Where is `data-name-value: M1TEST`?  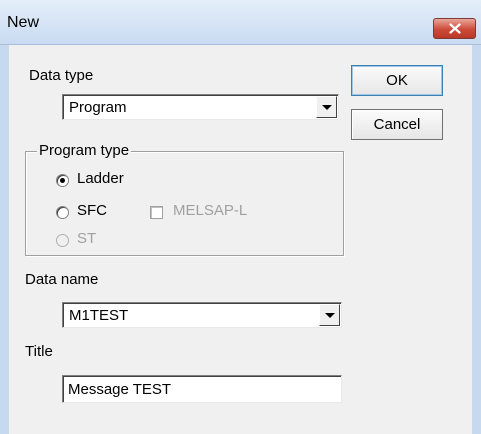
data-name-value: M1TEST is located at coordinates (99, 315).